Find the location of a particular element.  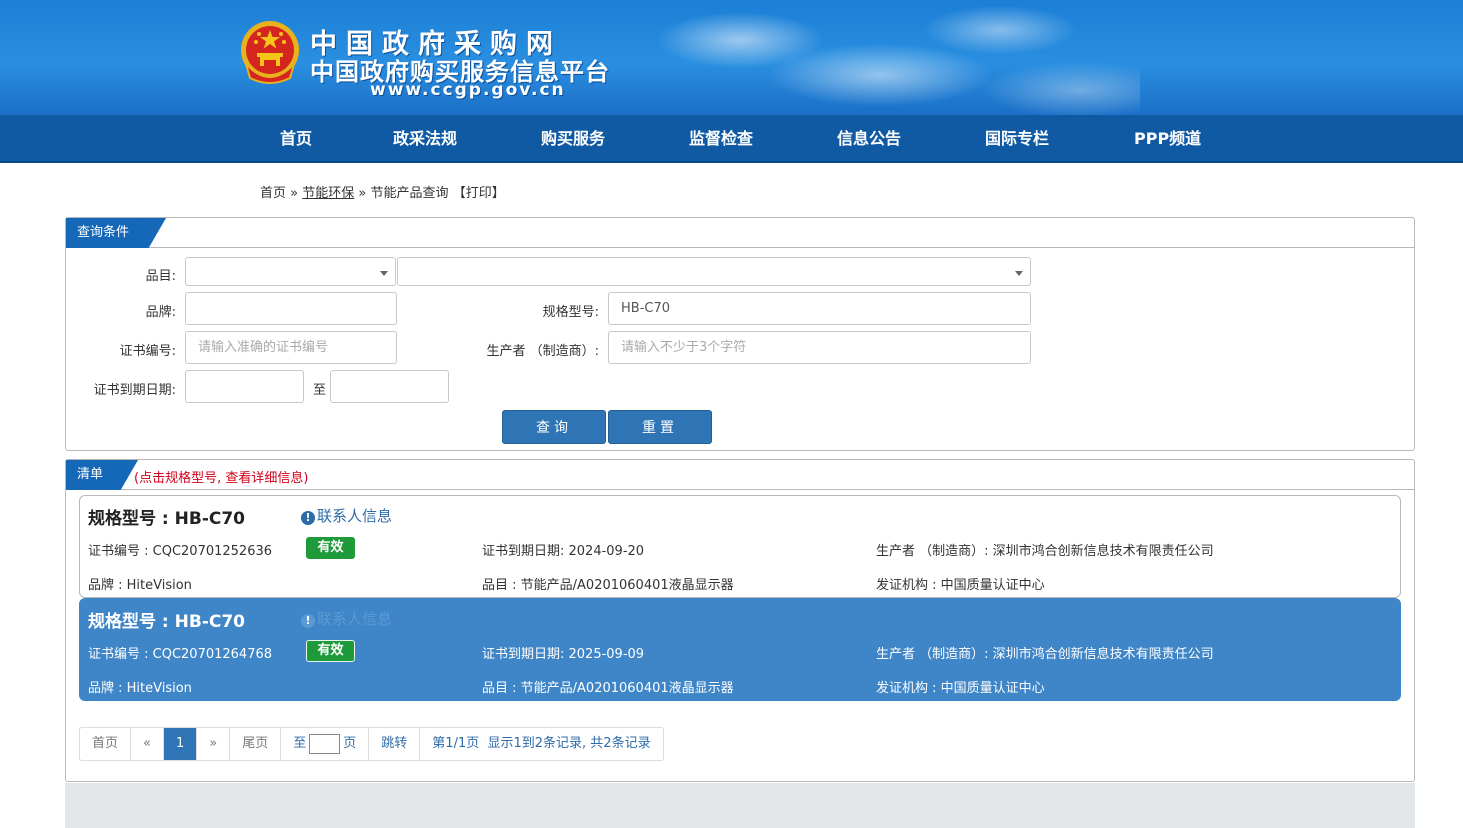

goto-page-group: 至页 is located at coordinates (325, 744).